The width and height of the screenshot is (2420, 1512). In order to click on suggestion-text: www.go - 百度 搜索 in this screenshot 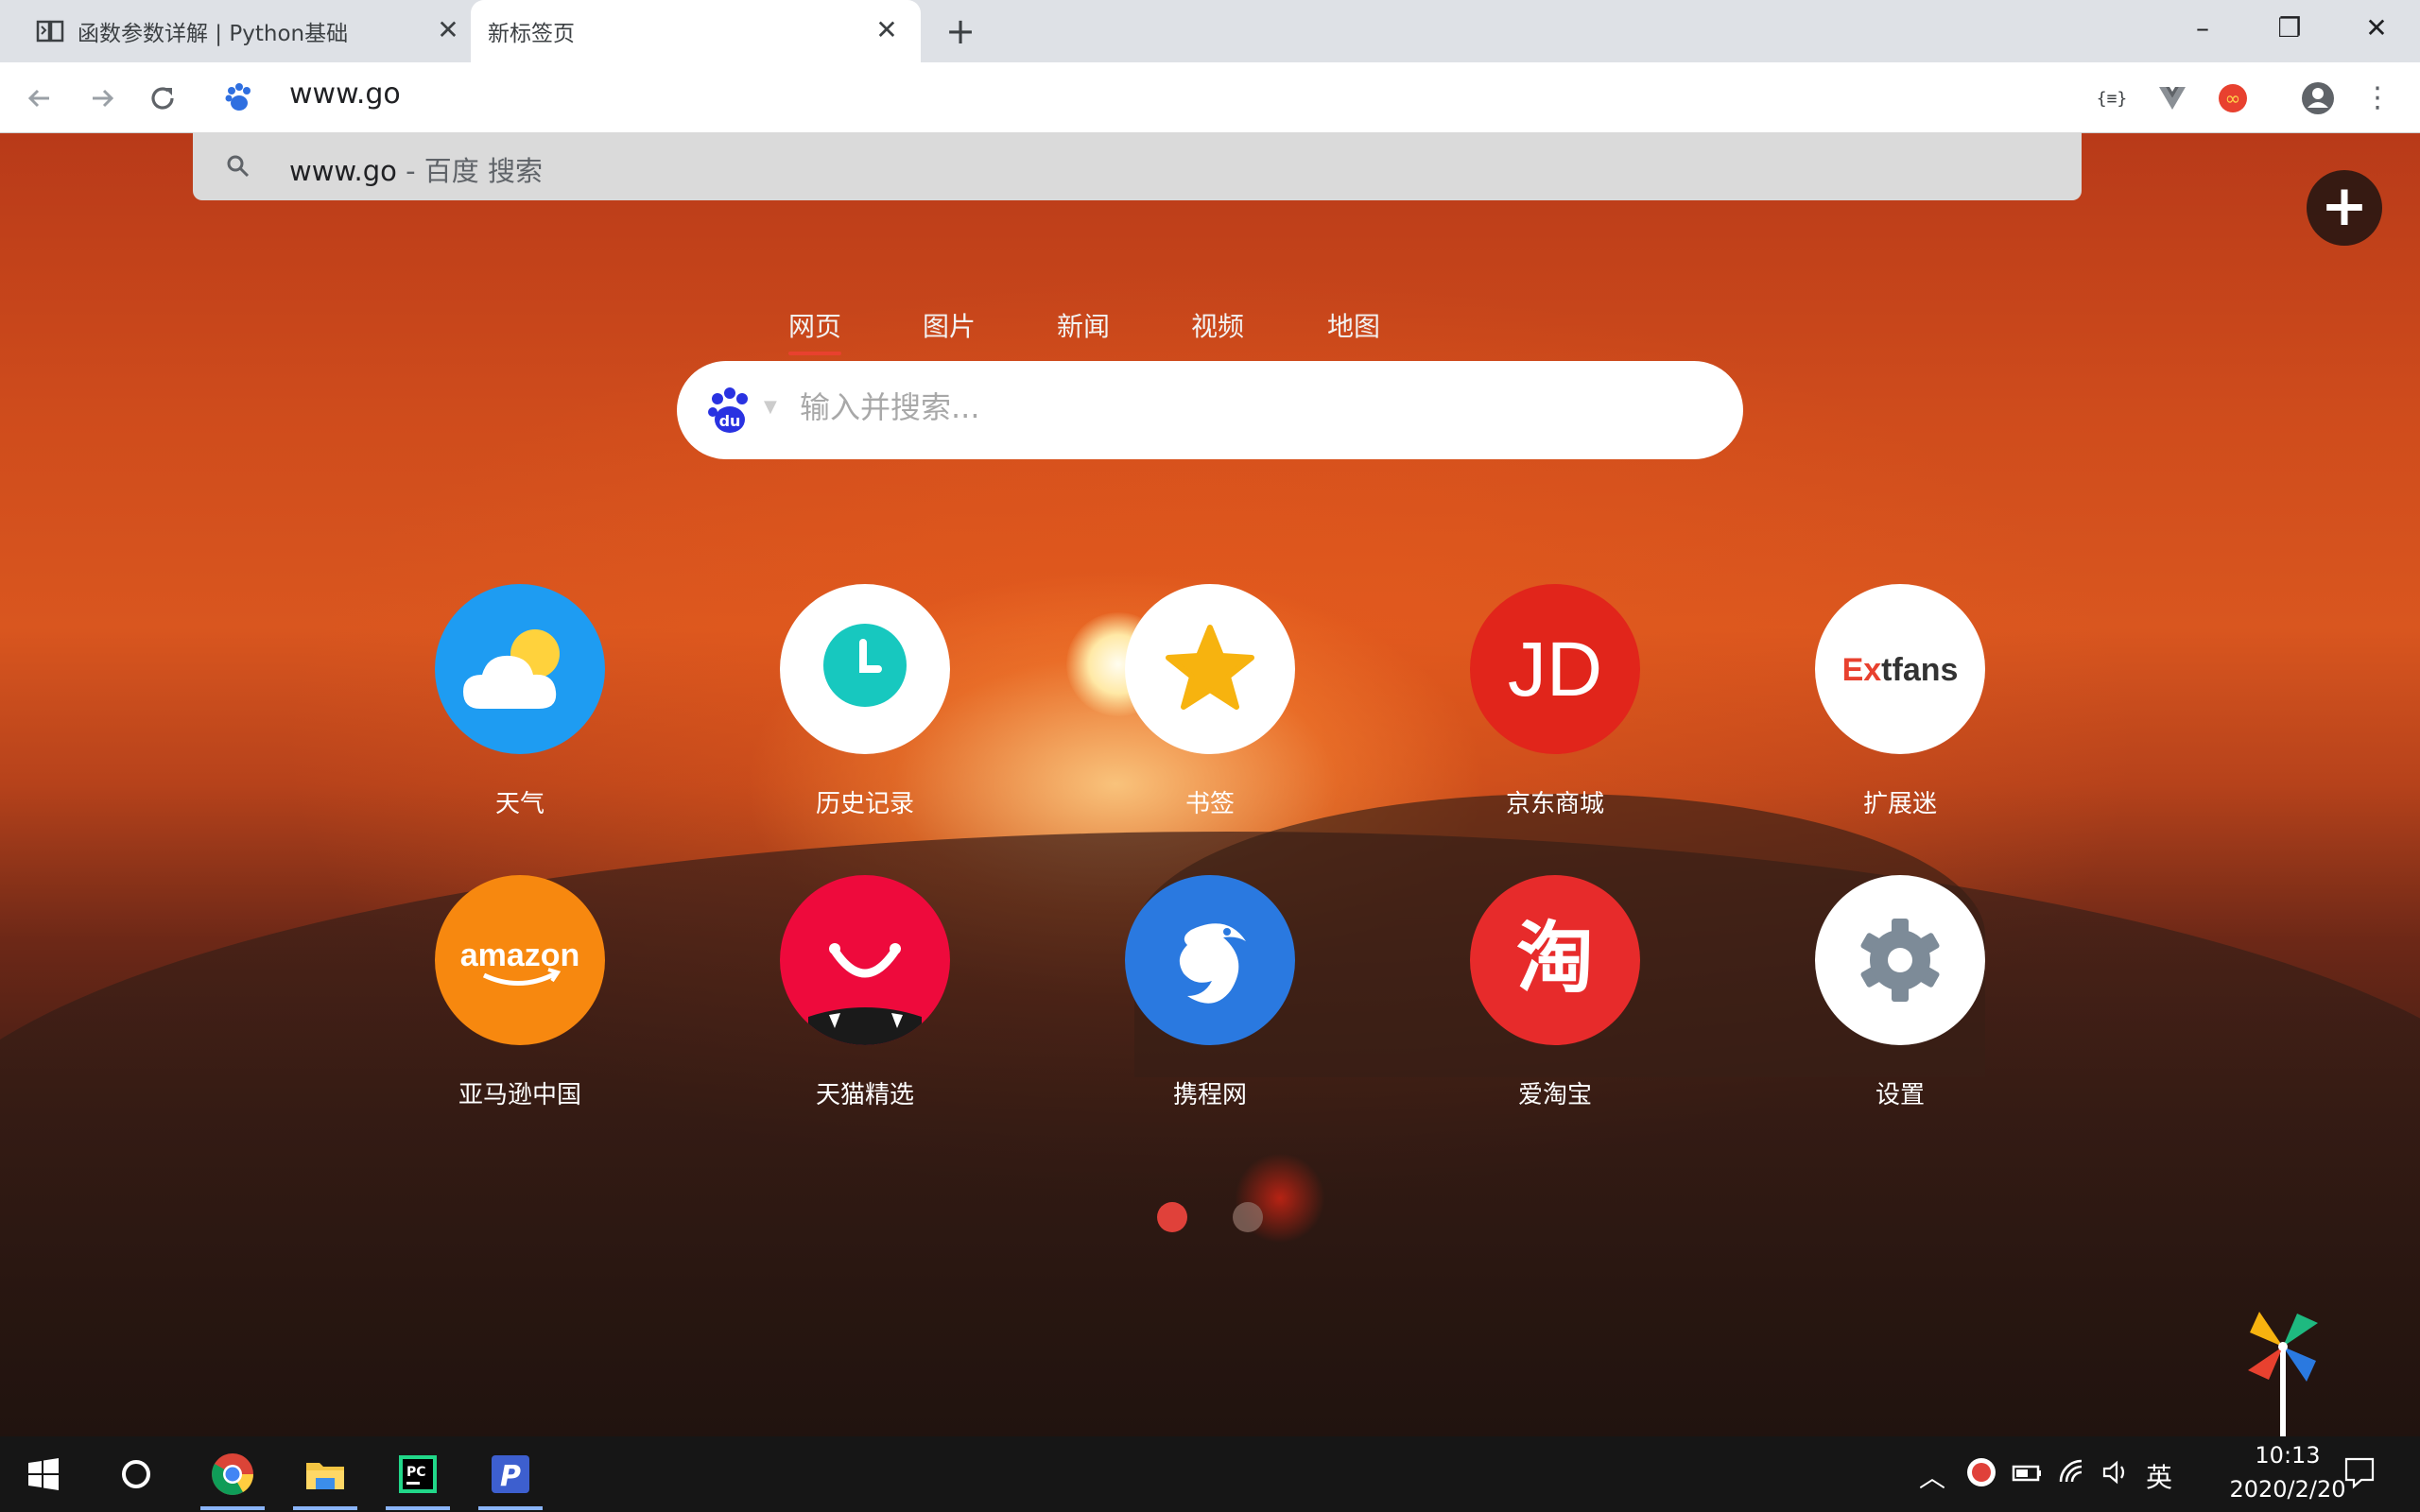, I will do `click(416, 169)`.